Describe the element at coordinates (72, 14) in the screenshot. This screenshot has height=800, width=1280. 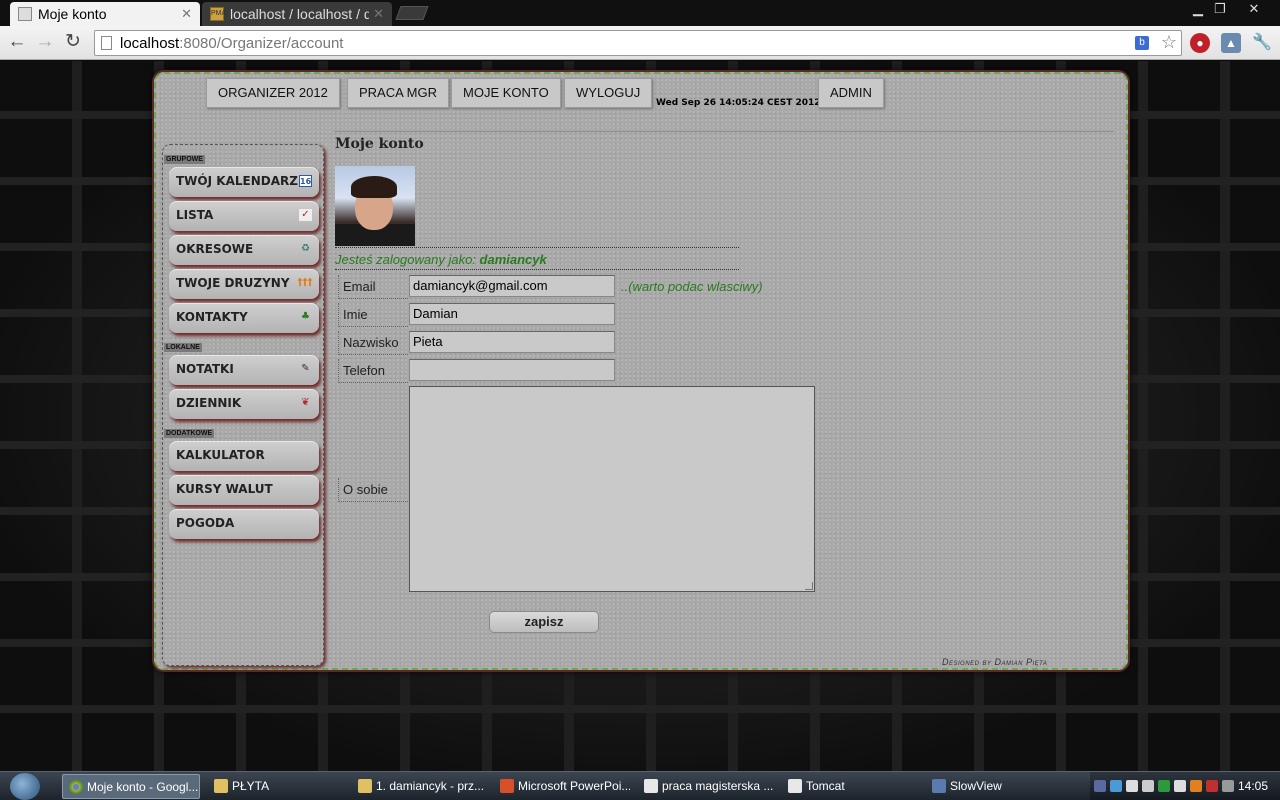
I see `tab-title: Moje konto` at that location.